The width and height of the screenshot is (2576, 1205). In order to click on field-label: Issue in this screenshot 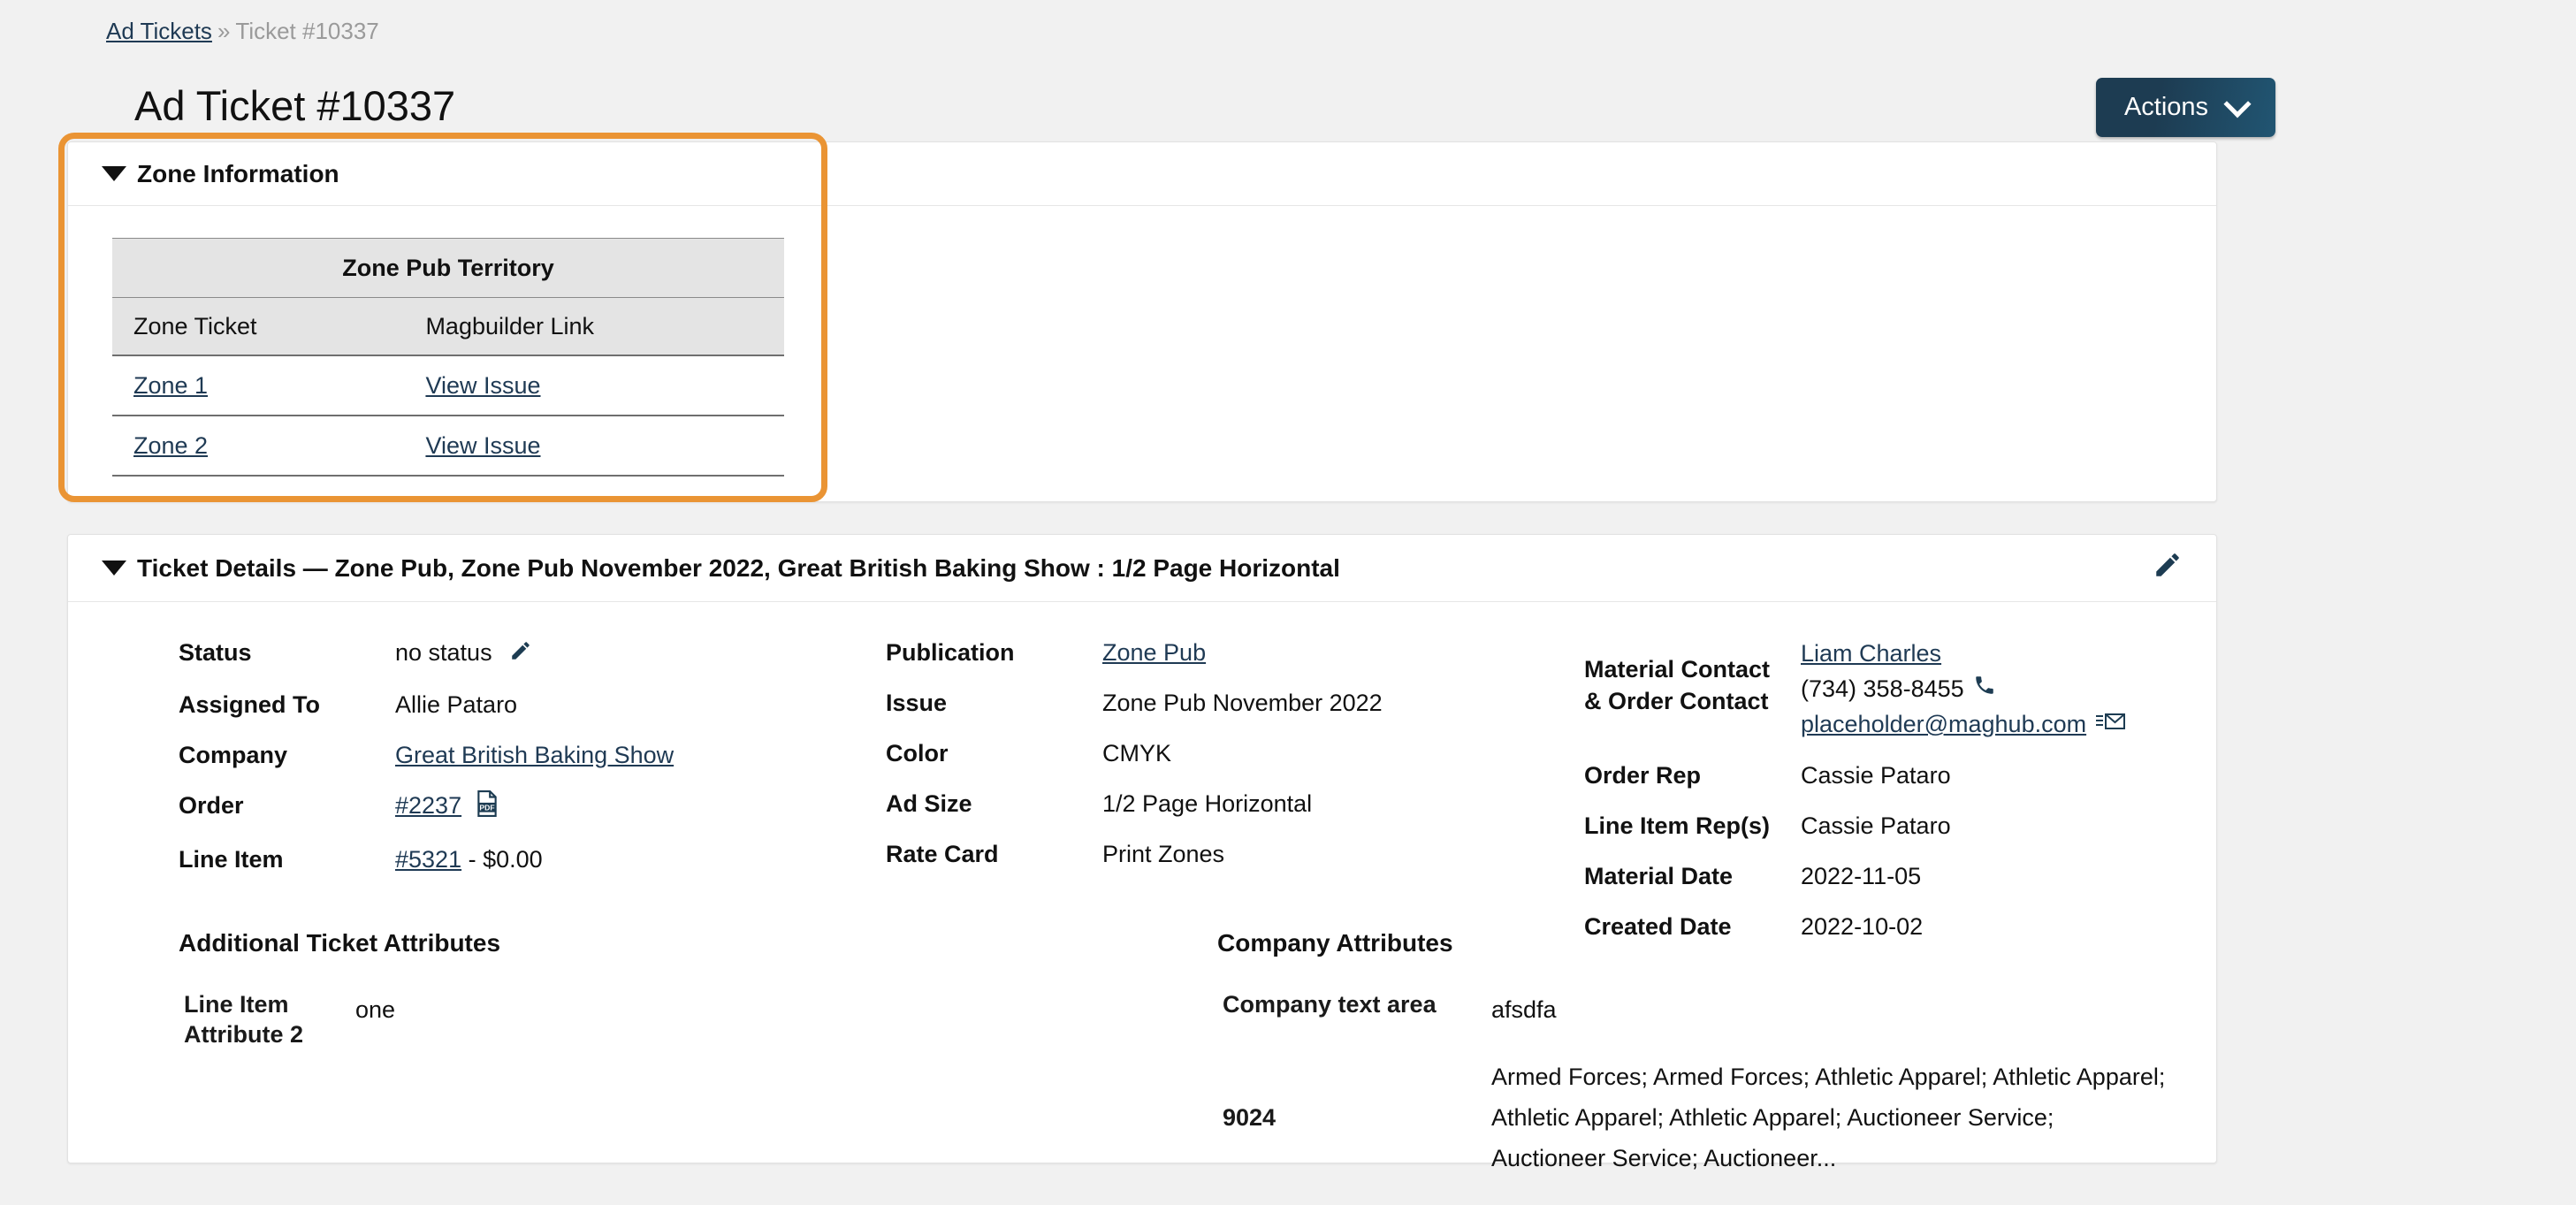, I will do `click(917, 703)`.